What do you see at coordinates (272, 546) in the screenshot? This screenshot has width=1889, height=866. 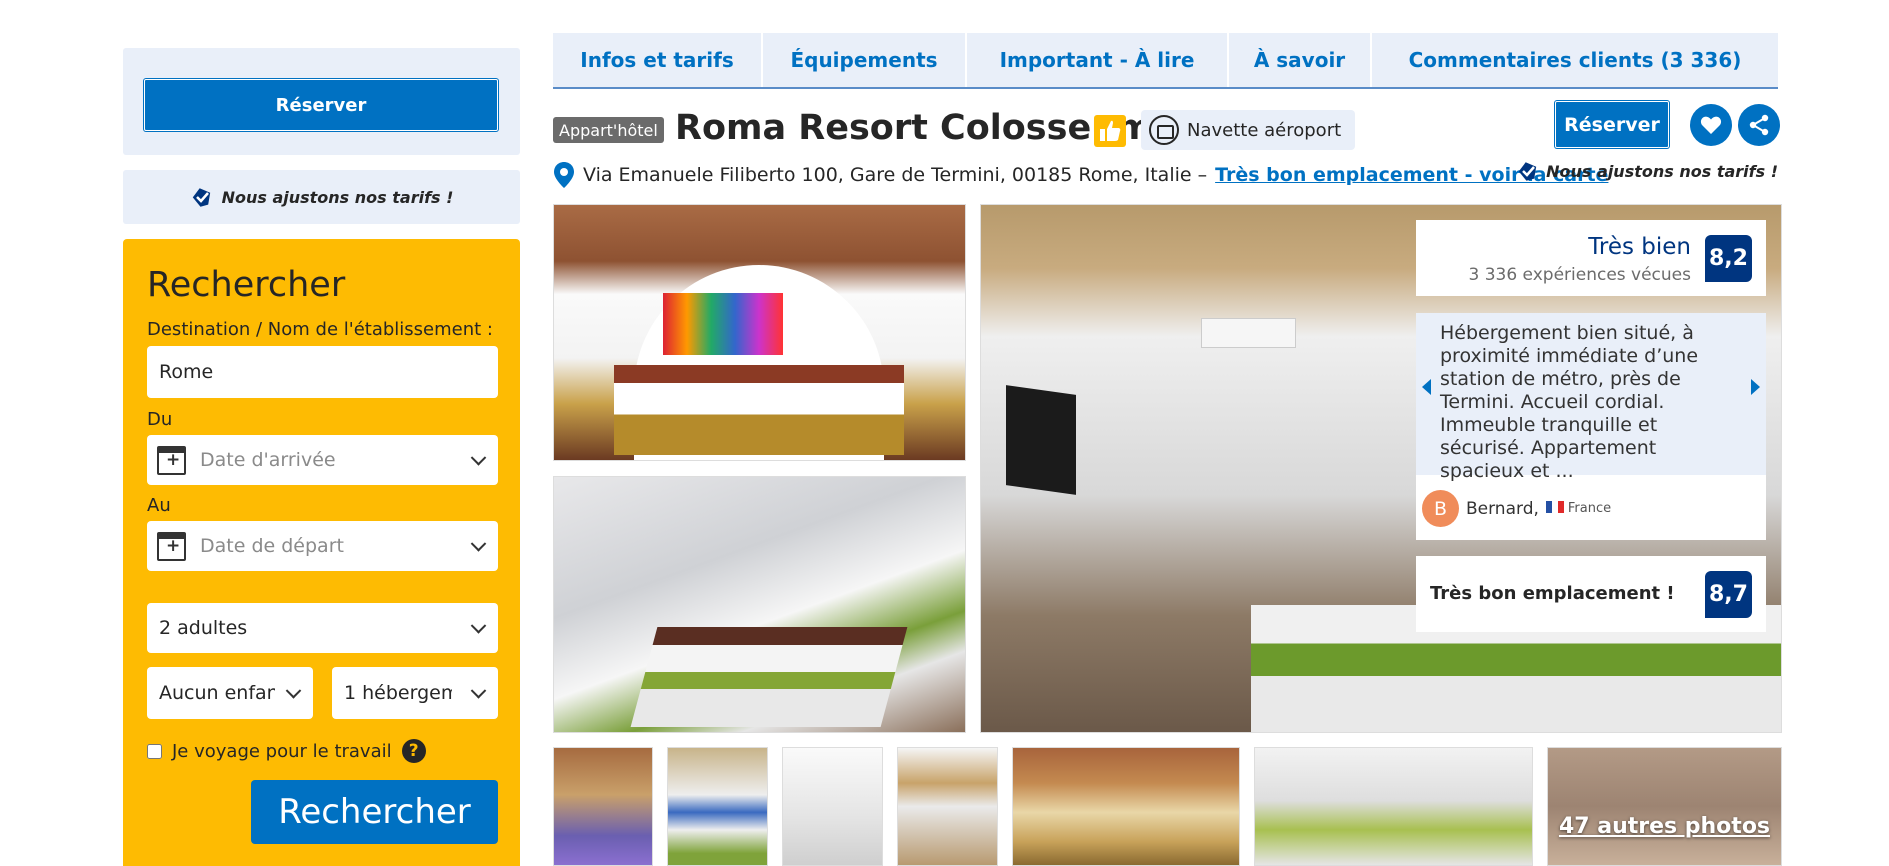 I see `checkout-placeholder: Date de départ` at bounding box center [272, 546].